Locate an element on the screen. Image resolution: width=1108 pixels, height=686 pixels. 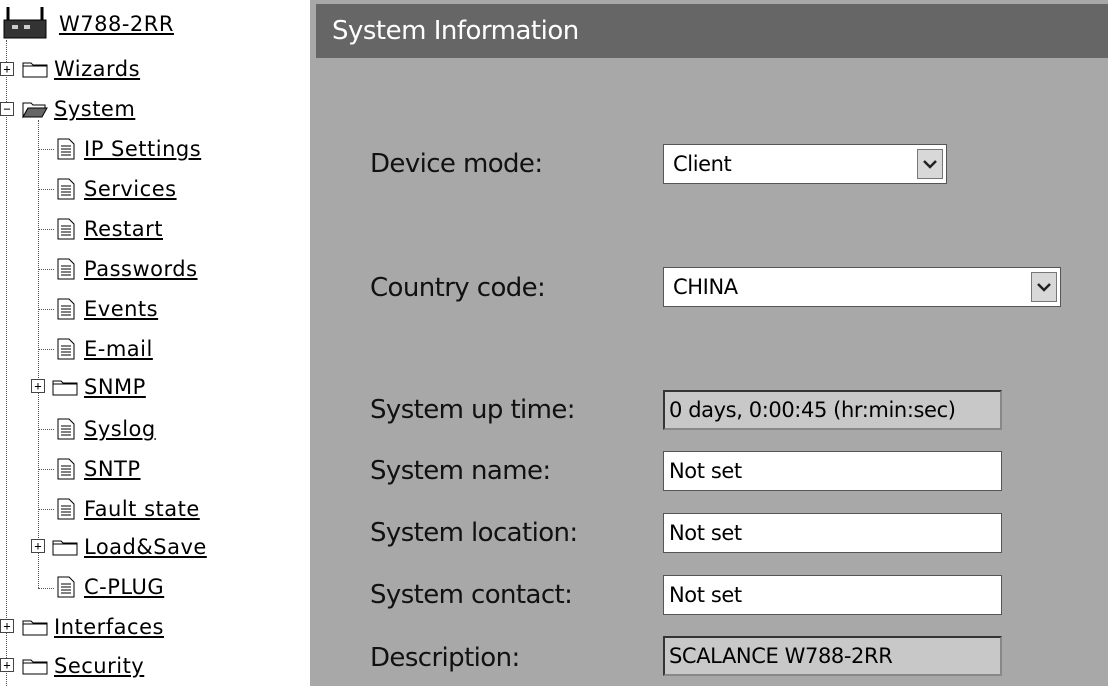
device-mode-label: Device mode: is located at coordinates (456, 164).